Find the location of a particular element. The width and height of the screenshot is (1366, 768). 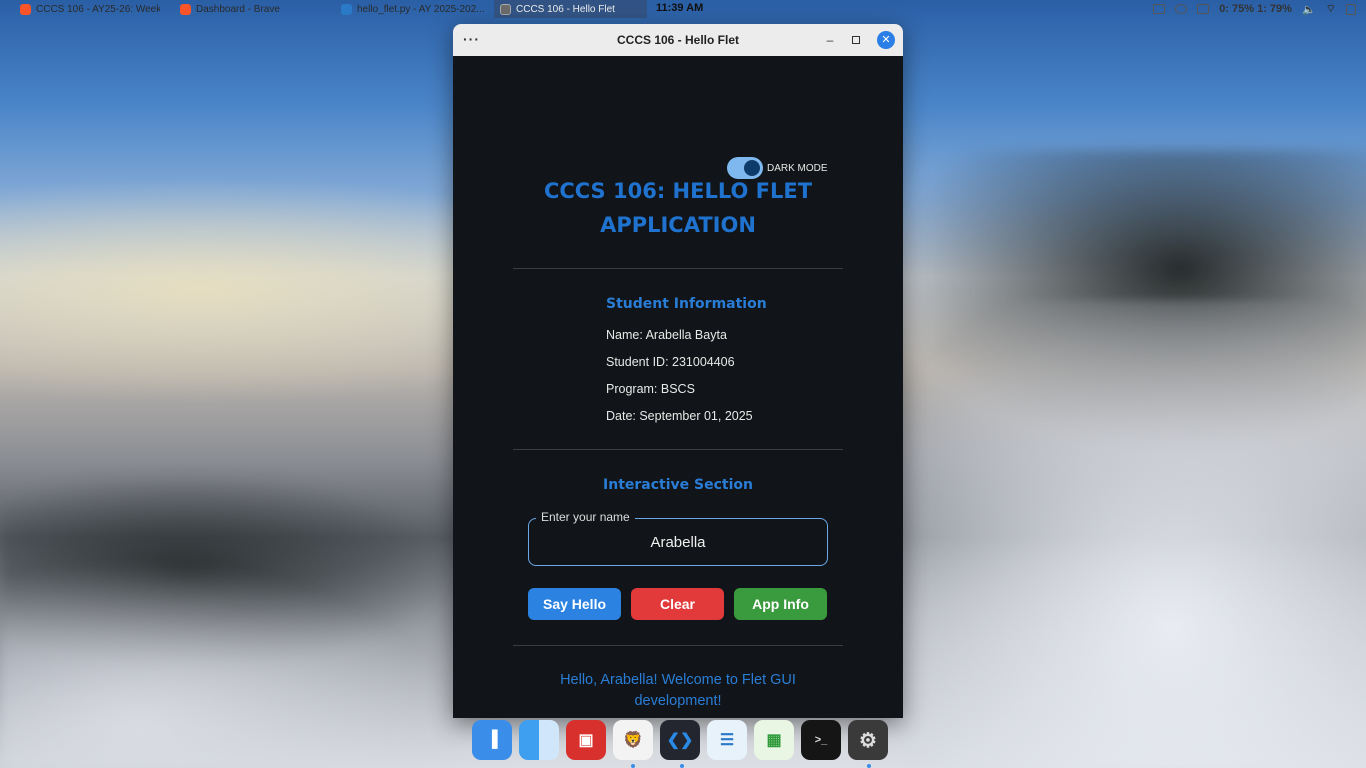

student-id: Student ID: 231004406 is located at coordinates (670, 362).